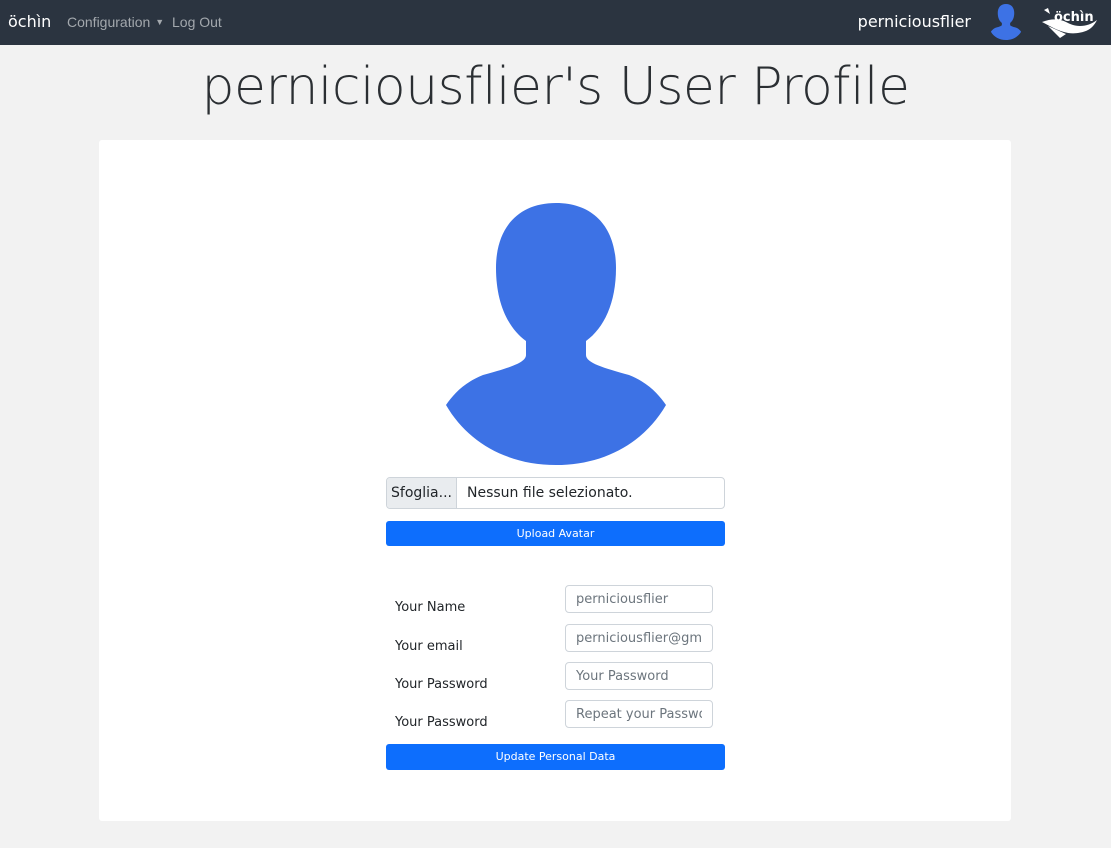  Describe the element at coordinates (639, 599) in the screenshot. I see `name-field` at that location.